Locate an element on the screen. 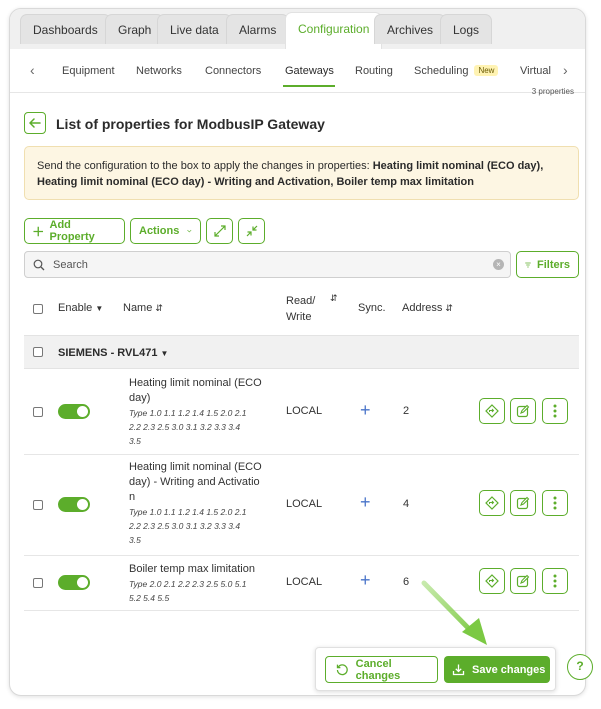 This screenshot has height=709, width=601. clear-search-icon: × is located at coordinates (498, 264).